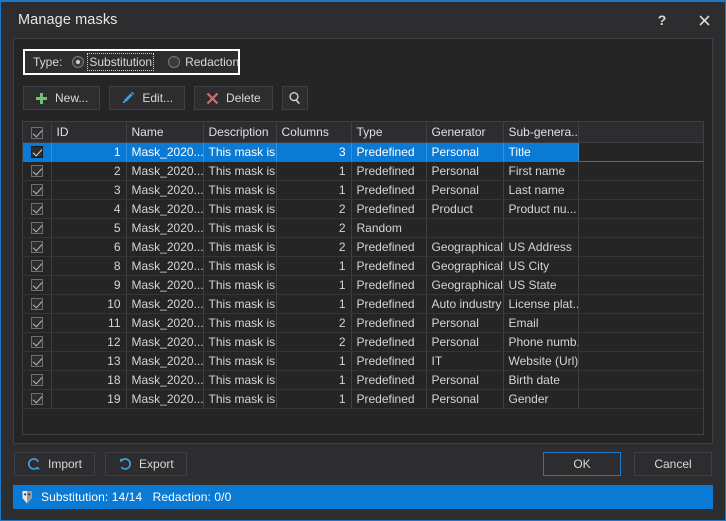 This screenshot has width=726, height=521. I want to click on export-button: Export, so click(146, 464).